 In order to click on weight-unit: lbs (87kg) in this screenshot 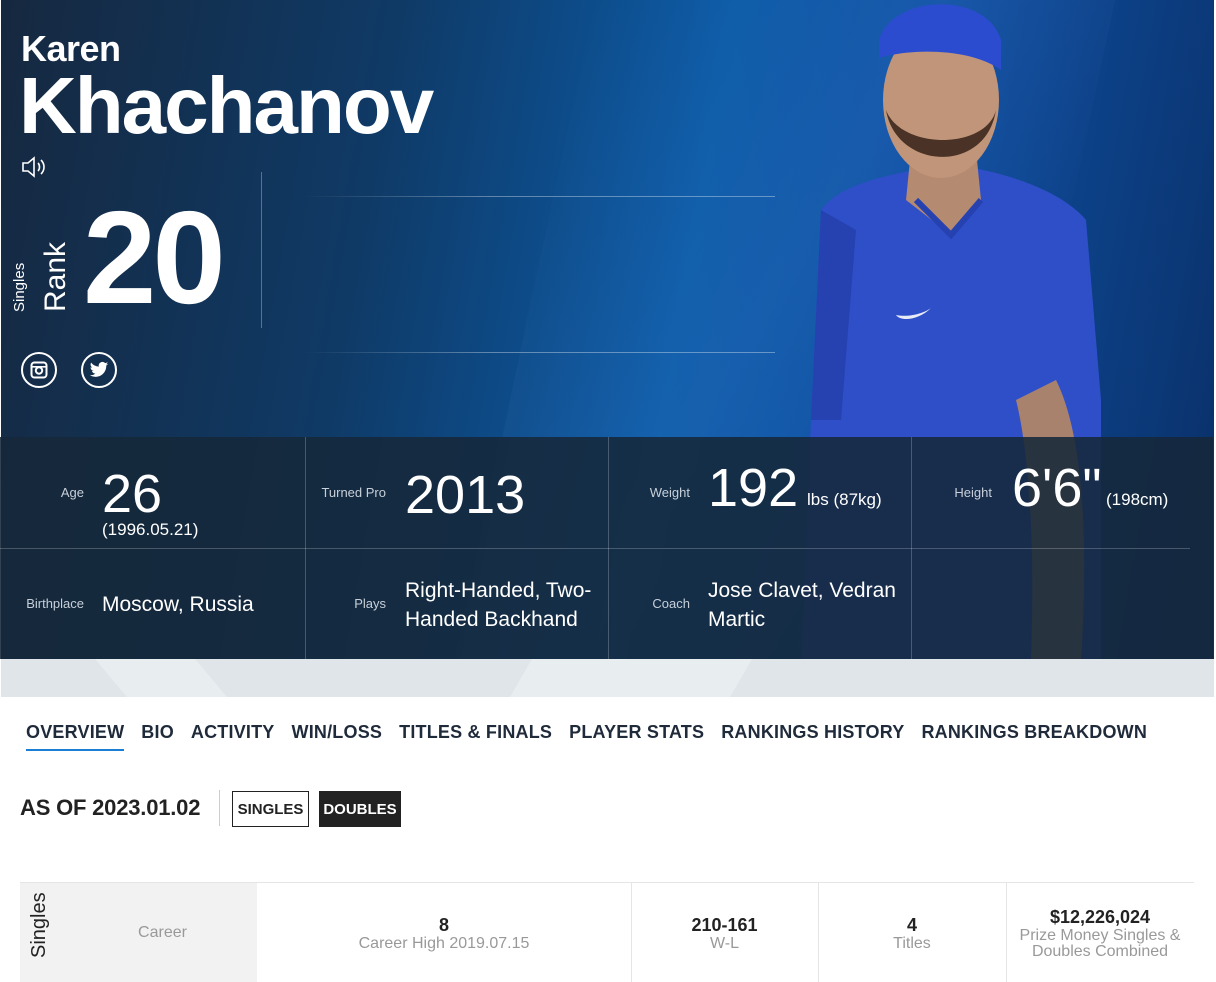, I will do `click(844, 499)`.